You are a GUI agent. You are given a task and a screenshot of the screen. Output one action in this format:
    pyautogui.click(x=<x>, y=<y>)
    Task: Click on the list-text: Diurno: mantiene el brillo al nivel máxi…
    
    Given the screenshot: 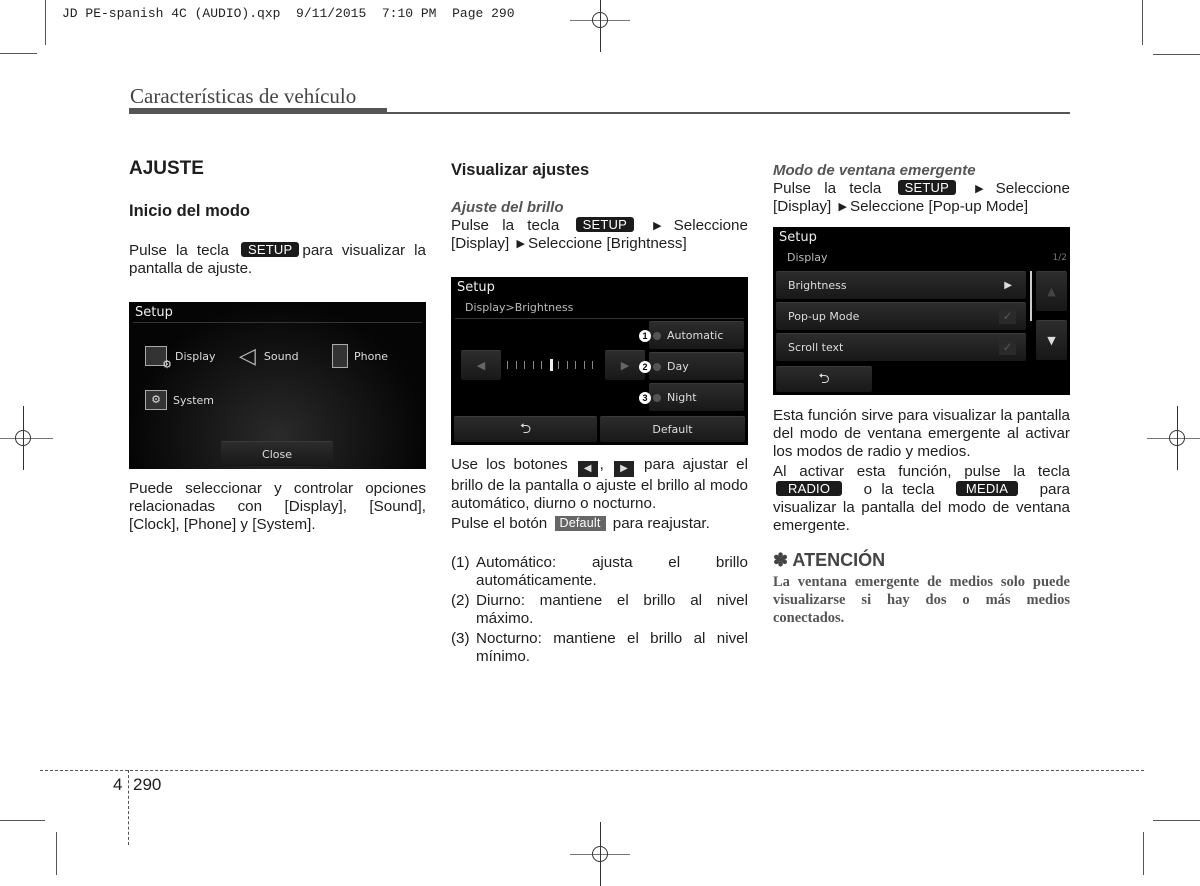 What is the action you would take?
    pyautogui.click(x=612, y=609)
    